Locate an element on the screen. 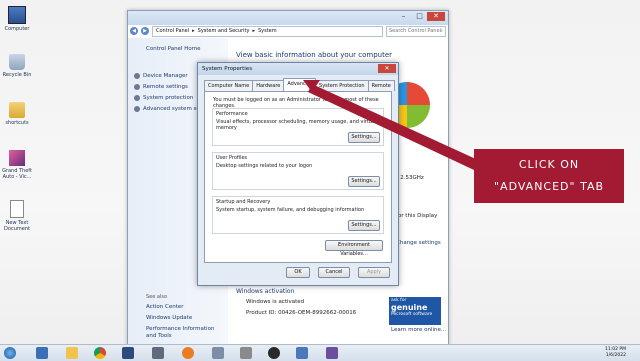 This screenshot has width=640, height=361. taskbar: 11:02 PM 1/6/2022 is located at coordinates (320, 352).